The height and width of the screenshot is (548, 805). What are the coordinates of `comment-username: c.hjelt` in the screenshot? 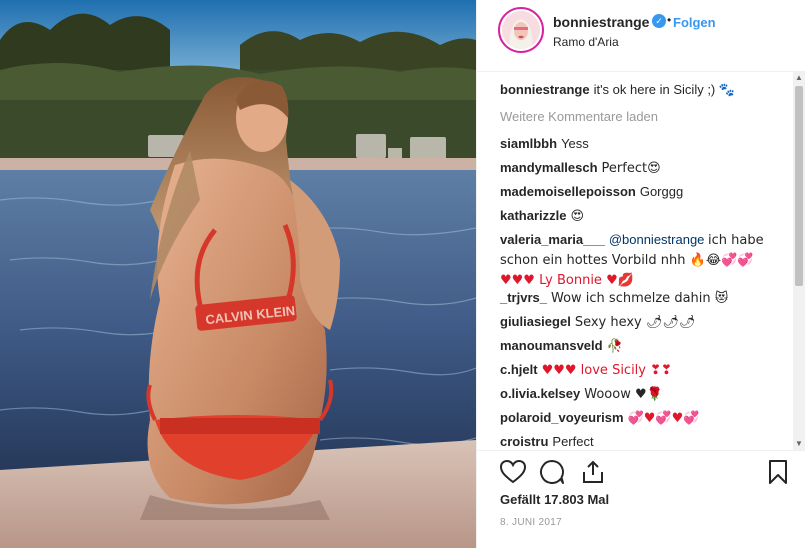 It's located at (519, 369).